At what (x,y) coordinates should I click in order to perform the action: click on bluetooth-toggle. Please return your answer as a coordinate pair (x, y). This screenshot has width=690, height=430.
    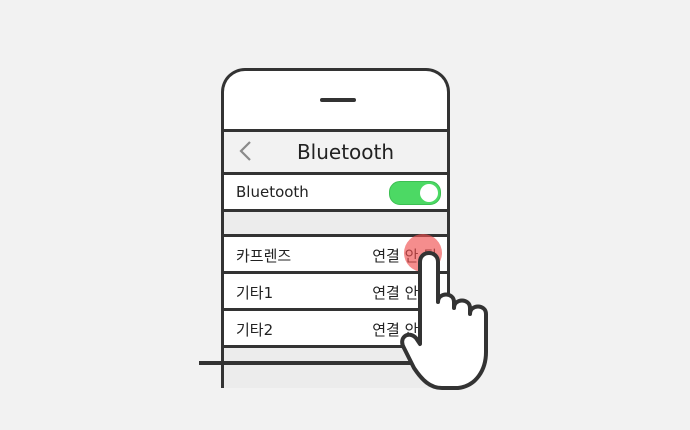
    Looking at the image, I should click on (415, 193).